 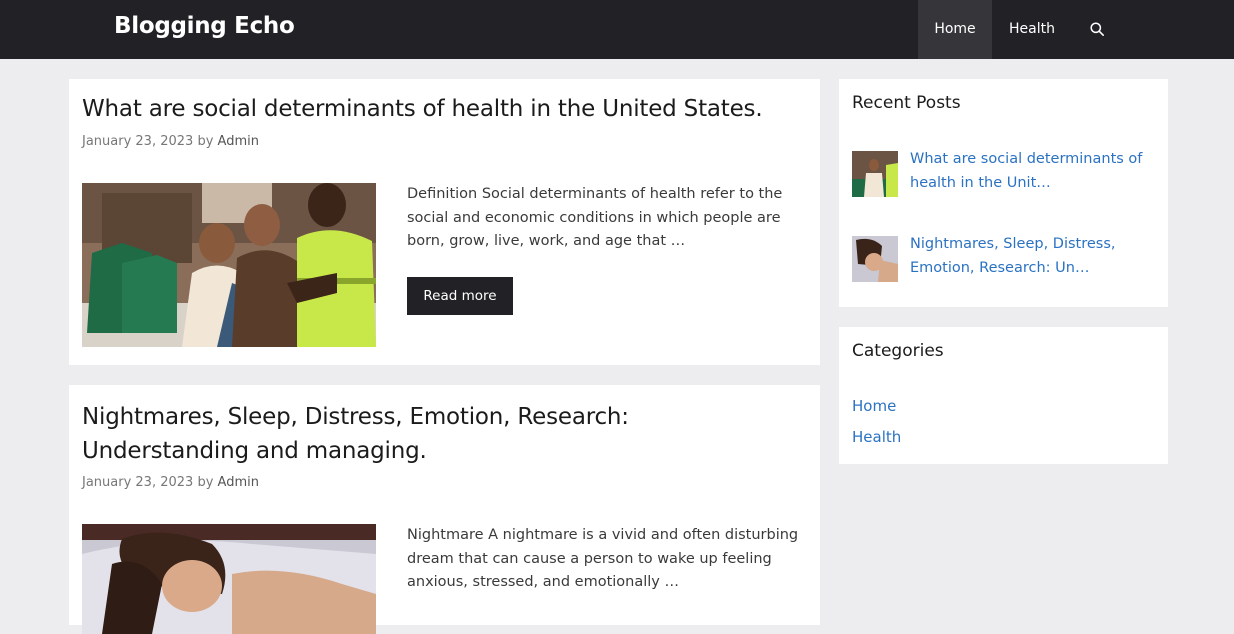 What do you see at coordinates (617, 29) in the screenshot?
I see `site-header: Blogging Echo Home Health` at bounding box center [617, 29].